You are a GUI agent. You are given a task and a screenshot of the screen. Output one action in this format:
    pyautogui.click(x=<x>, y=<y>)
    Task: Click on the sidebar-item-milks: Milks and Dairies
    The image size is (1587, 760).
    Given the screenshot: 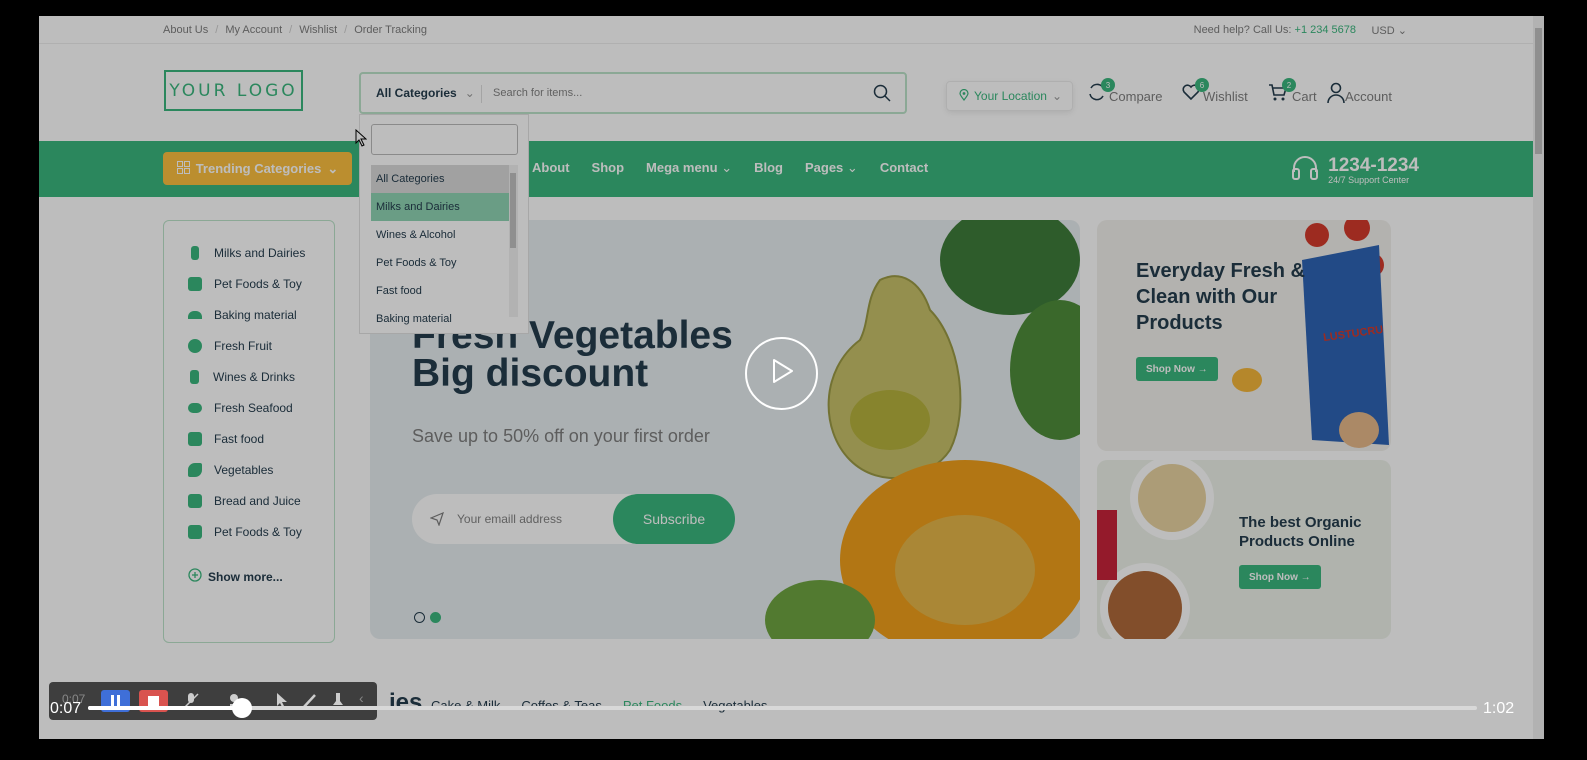 What is the action you would take?
    pyautogui.click(x=246, y=253)
    